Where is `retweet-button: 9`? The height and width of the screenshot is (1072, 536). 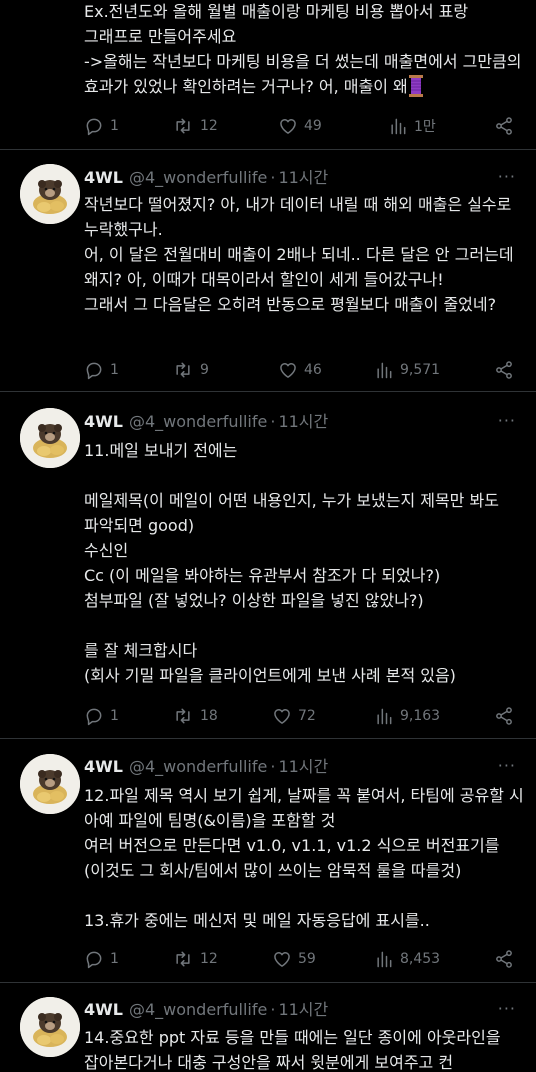 retweet-button: 9 is located at coordinates (190, 370).